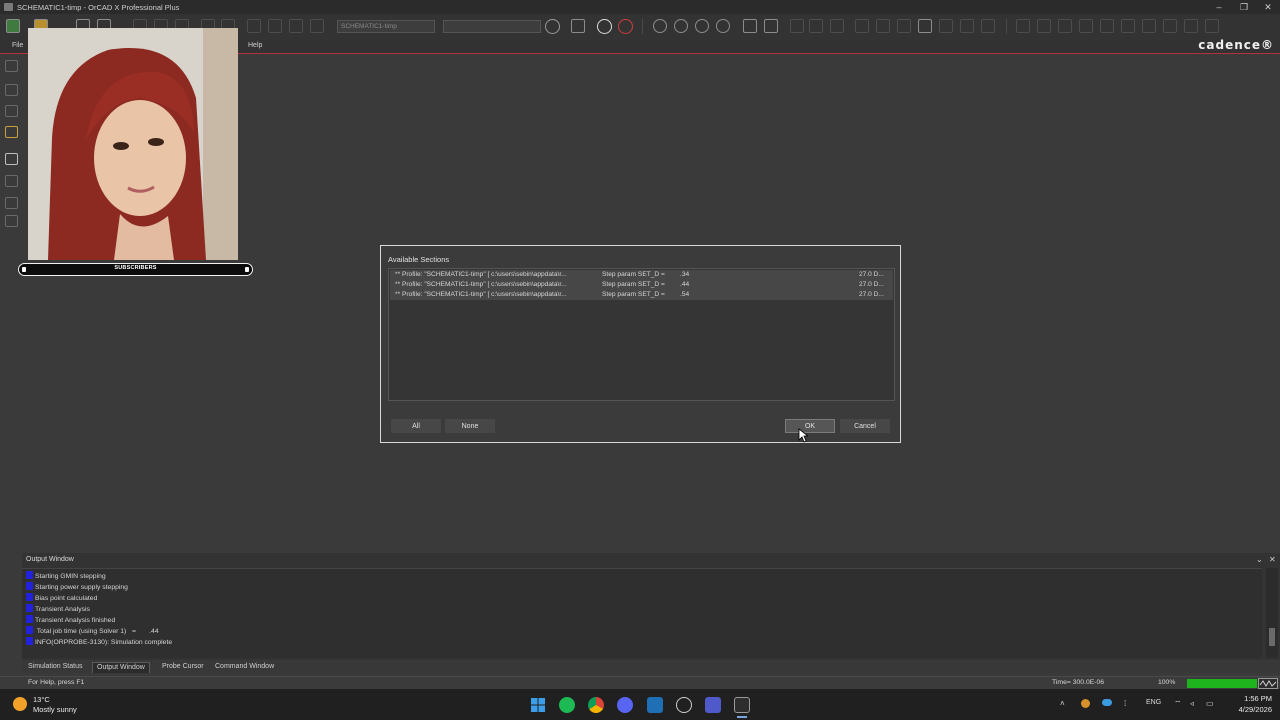  Describe the element at coordinates (11, 159) in the screenshot. I see `layers-icon` at that location.